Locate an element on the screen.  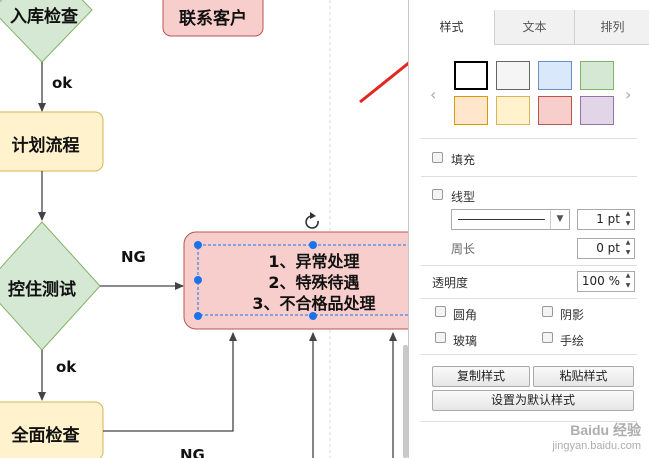
fill-checkbox is located at coordinates (437, 157).